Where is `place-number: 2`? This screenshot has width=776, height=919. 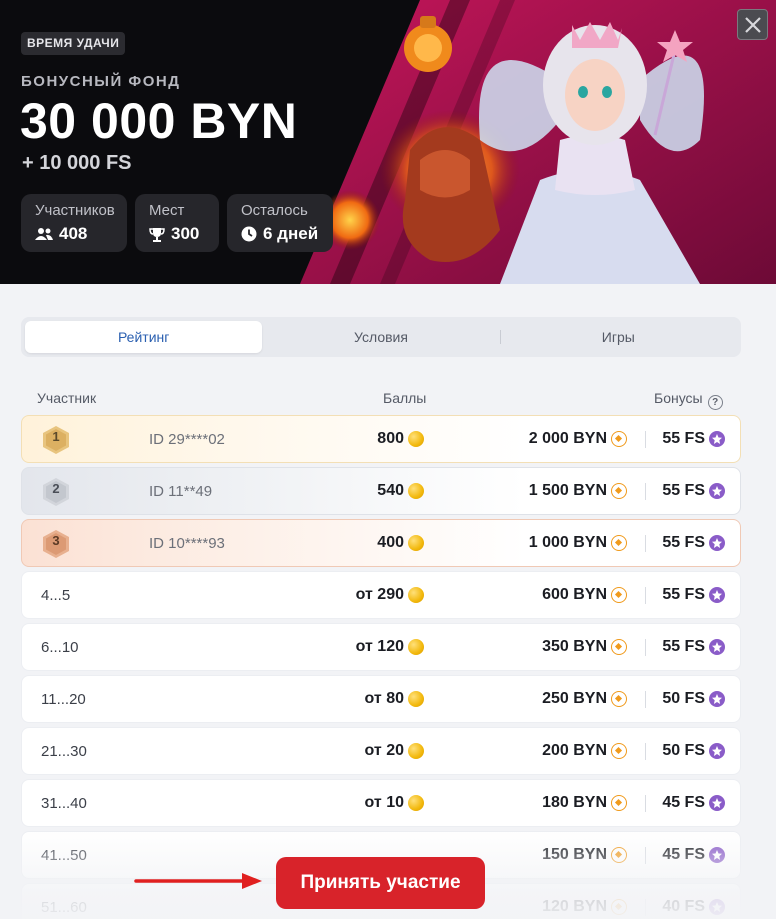
place-number: 2 is located at coordinates (56, 488).